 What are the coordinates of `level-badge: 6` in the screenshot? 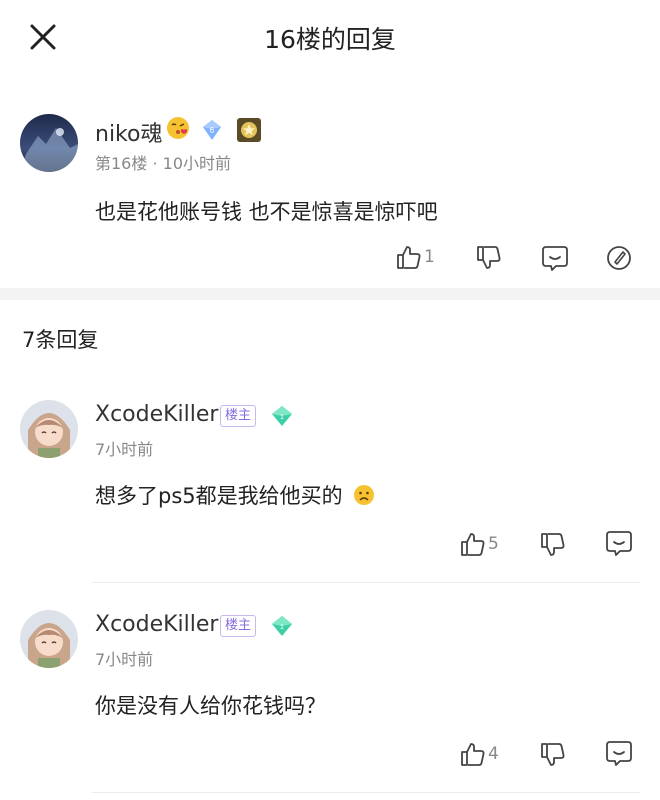 It's located at (212, 130).